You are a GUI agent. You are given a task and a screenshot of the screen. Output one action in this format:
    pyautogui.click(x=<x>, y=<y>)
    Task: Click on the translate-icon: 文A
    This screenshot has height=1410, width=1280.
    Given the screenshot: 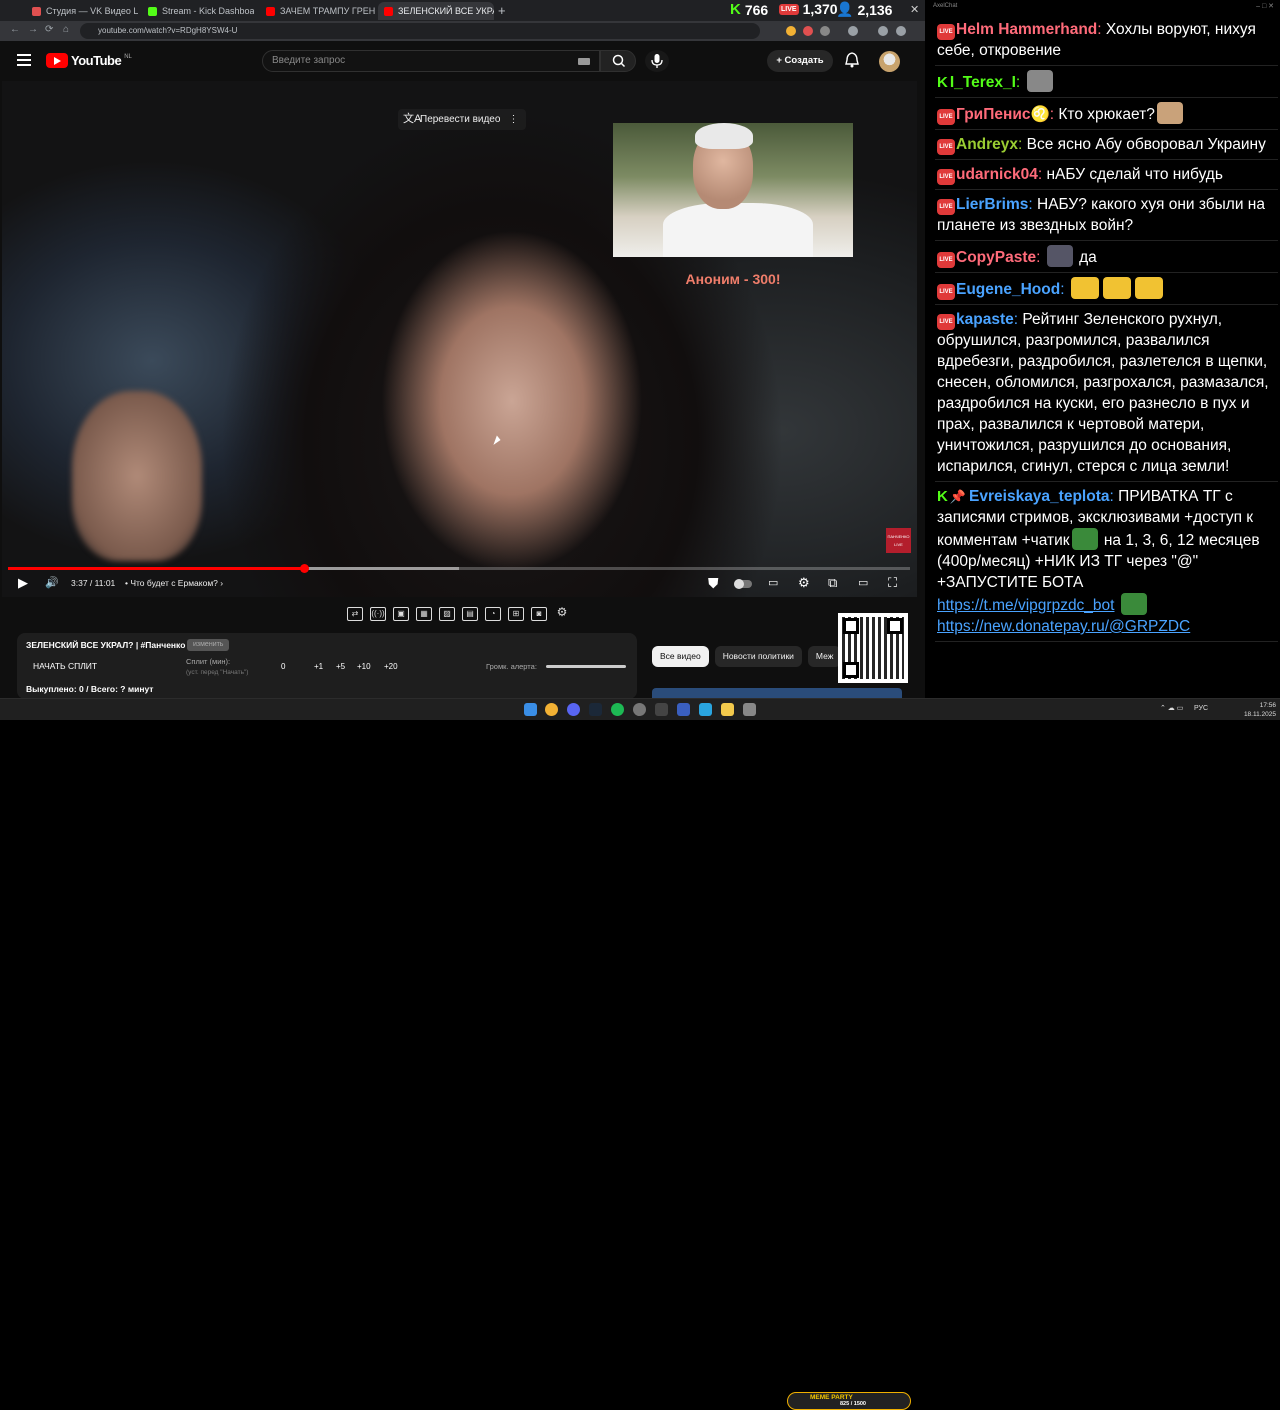 What is the action you would take?
    pyautogui.click(x=412, y=119)
    